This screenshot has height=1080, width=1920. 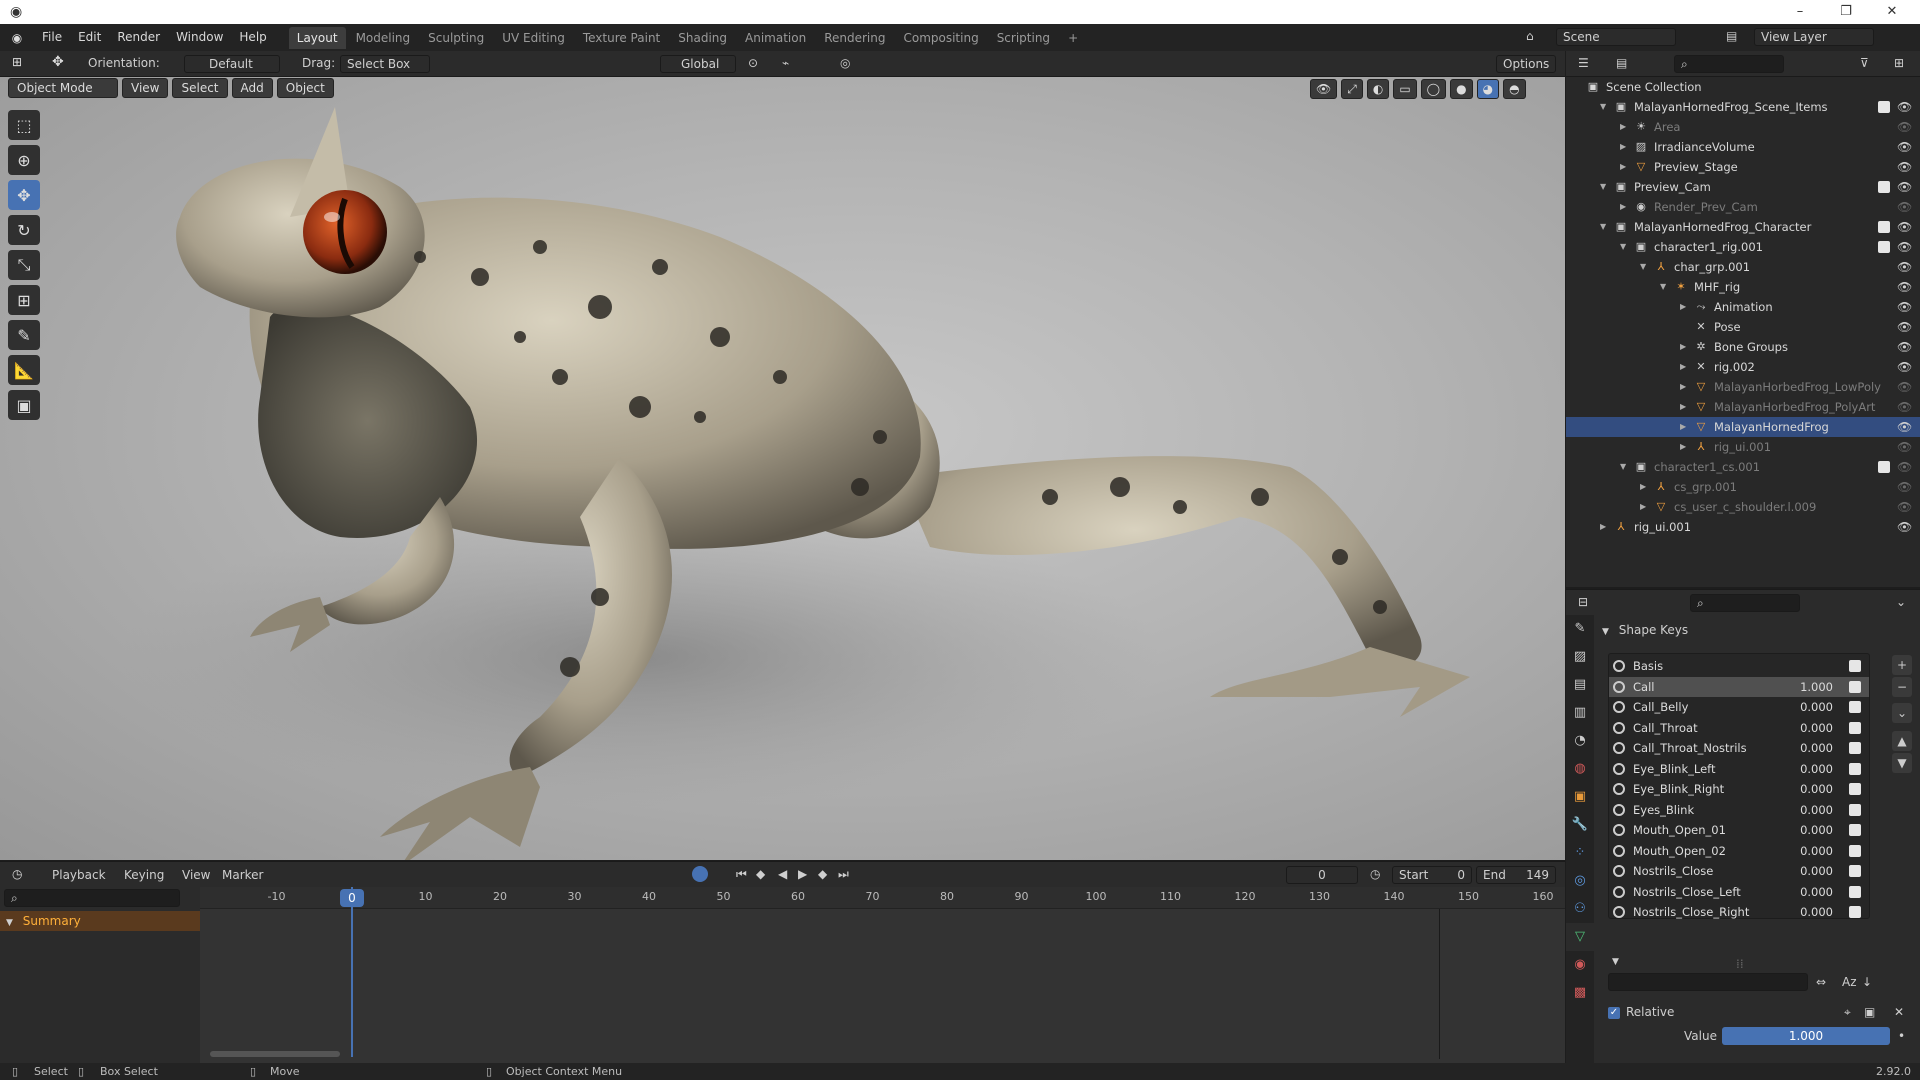 I want to click on menu-edit: Edit, so click(x=89, y=37).